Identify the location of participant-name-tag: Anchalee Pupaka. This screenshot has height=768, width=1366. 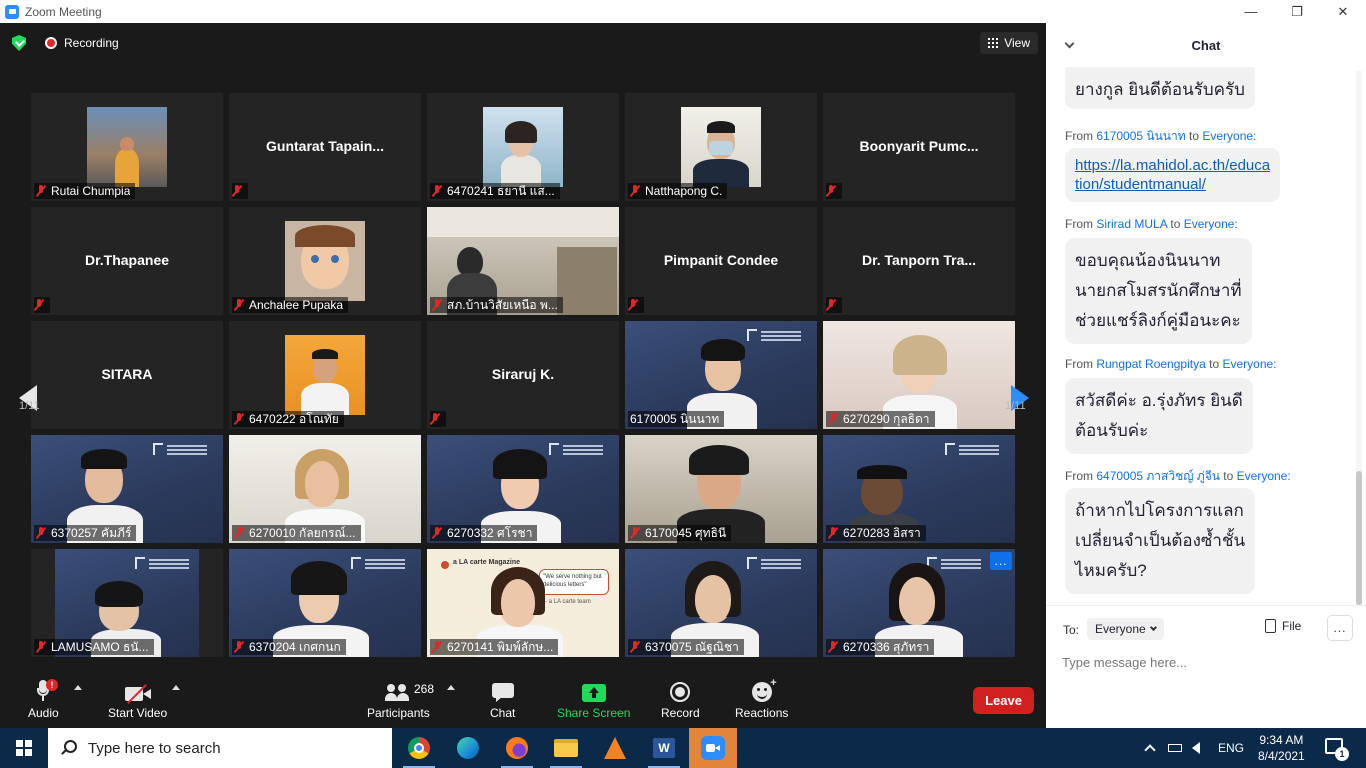
(290, 305).